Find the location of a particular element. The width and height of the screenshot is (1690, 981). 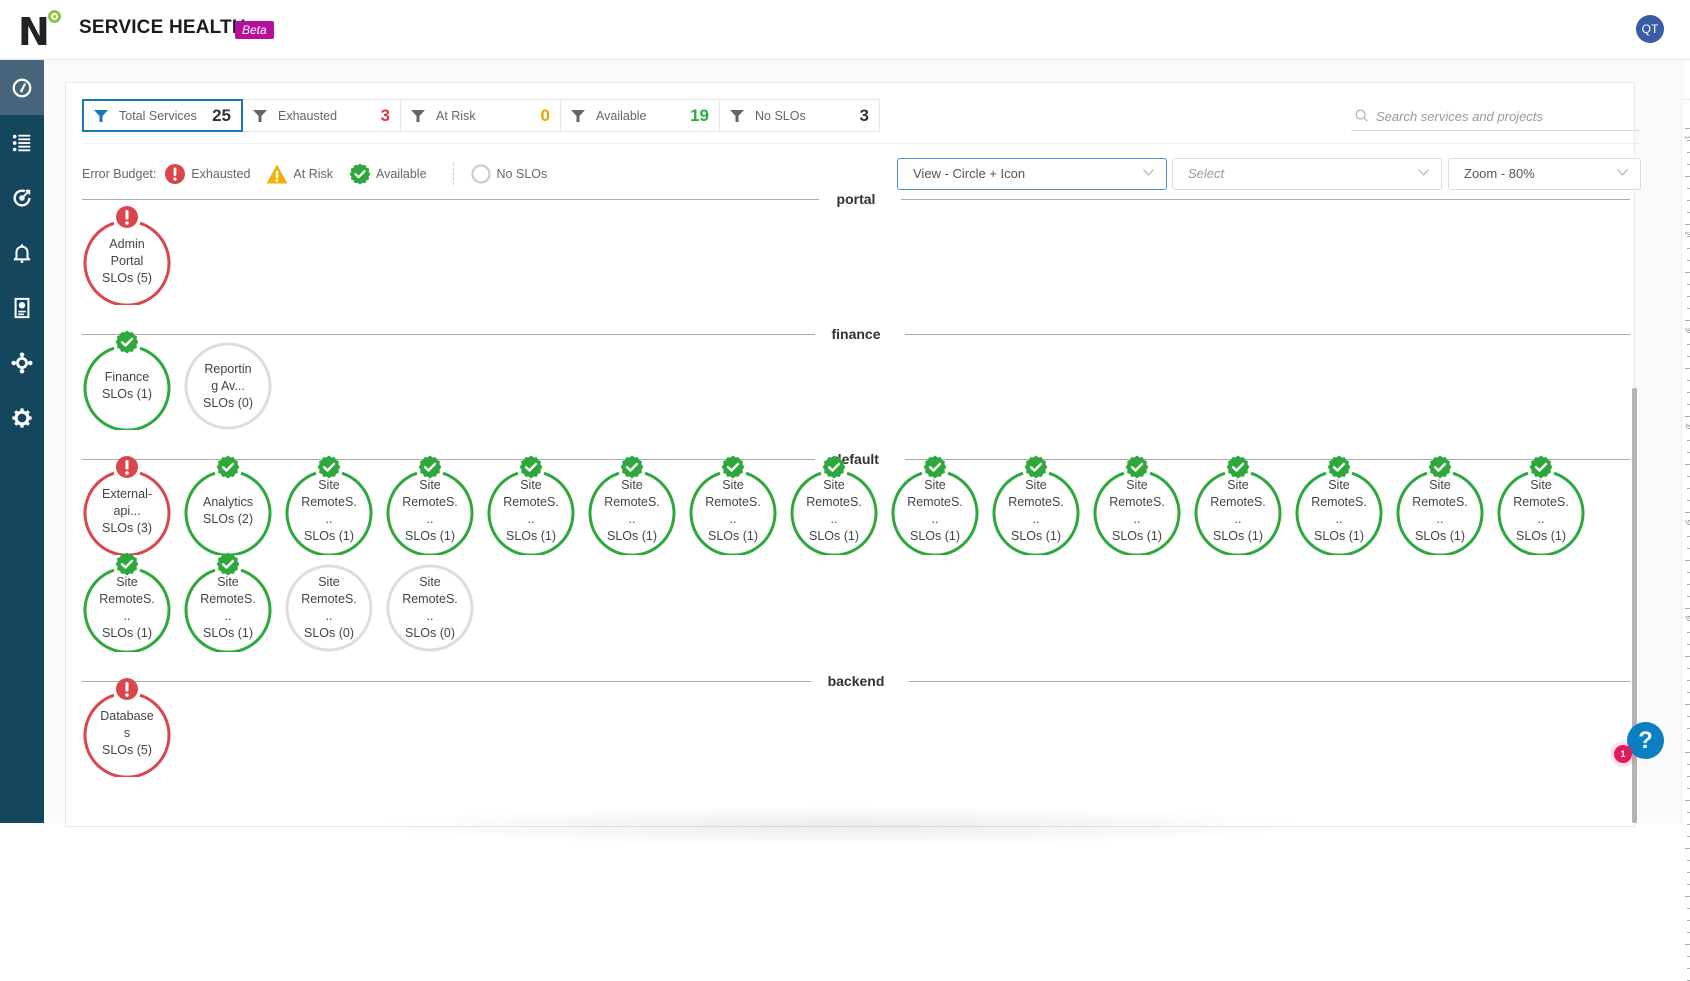

list-icon is located at coordinates (21, 142).